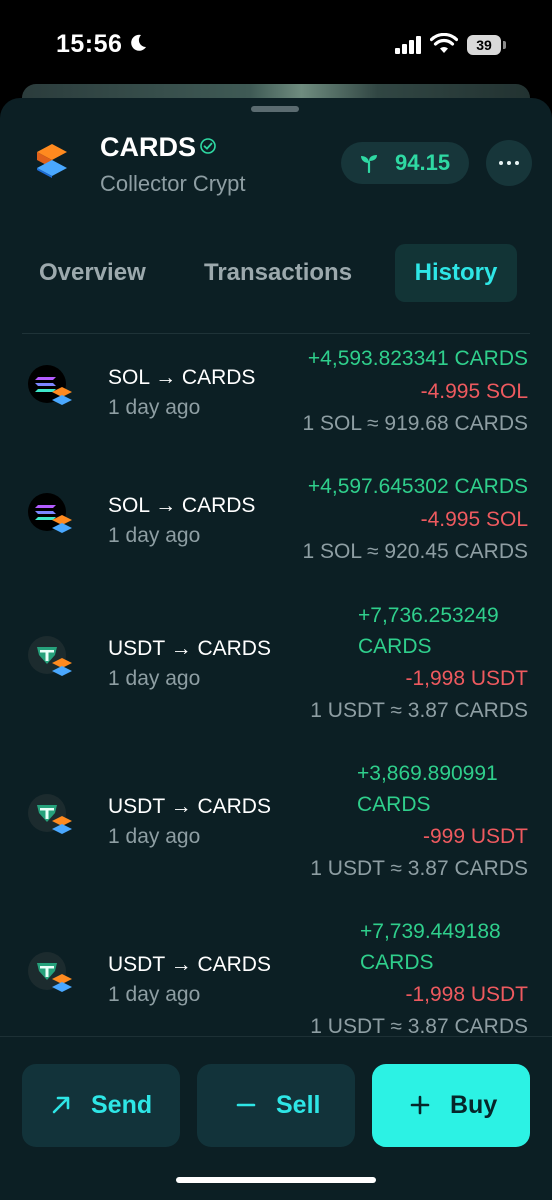 This screenshot has width=552, height=1200. What do you see at coordinates (474, 1105) in the screenshot?
I see `buy-label: Buy` at bounding box center [474, 1105].